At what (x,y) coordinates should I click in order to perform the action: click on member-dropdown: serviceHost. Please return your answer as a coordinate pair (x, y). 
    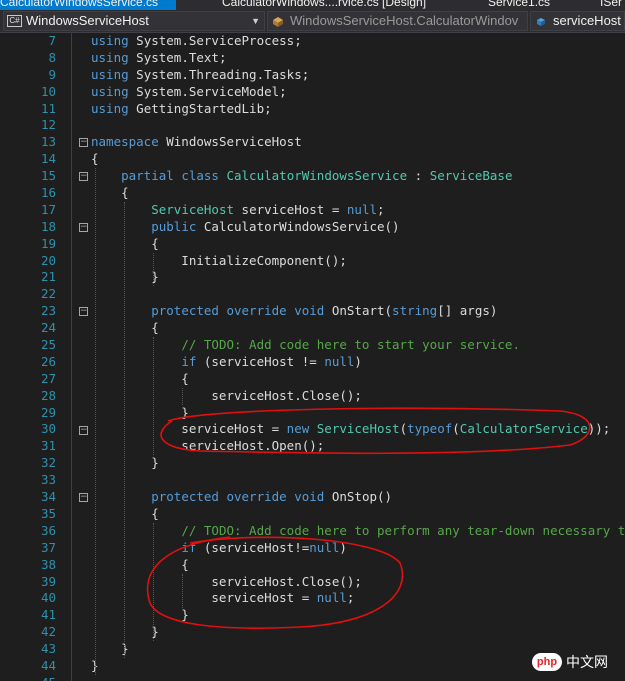
    Looking at the image, I should click on (577, 21).